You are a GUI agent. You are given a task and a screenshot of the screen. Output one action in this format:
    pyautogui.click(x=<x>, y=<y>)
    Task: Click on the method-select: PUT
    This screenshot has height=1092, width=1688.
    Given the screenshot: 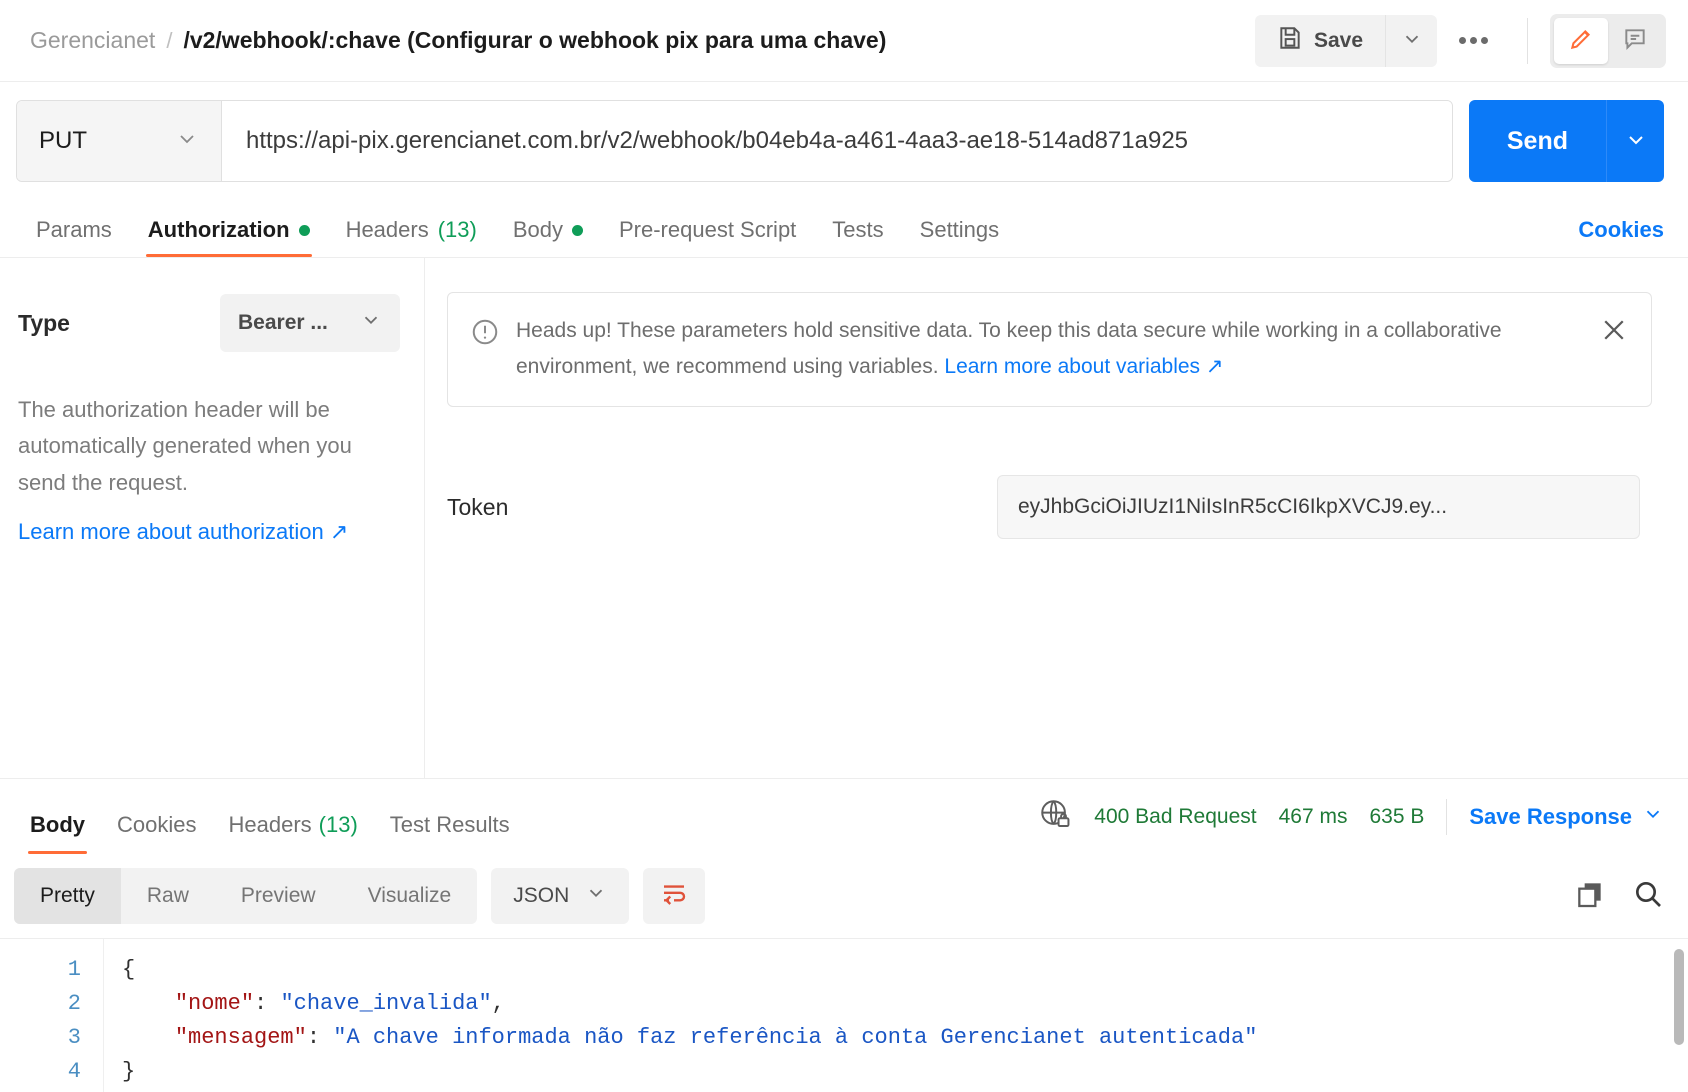 What is the action you would take?
    pyautogui.click(x=119, y=141)
    